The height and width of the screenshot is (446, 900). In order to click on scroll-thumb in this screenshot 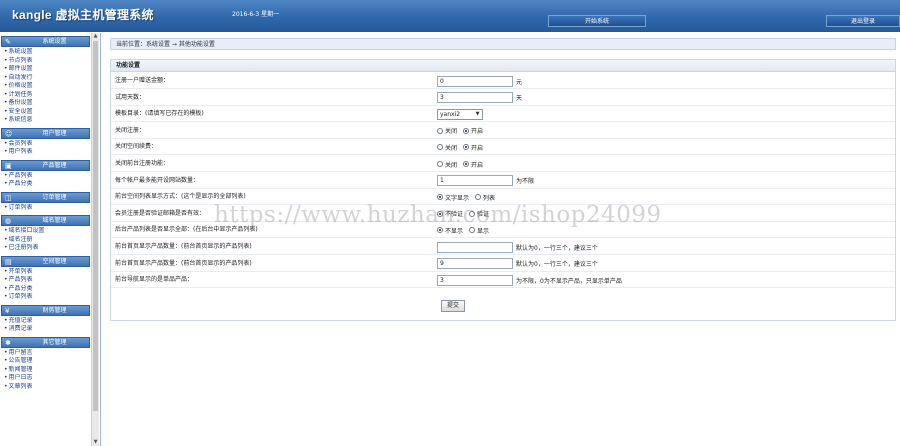, I will do `click(95, 226)`.